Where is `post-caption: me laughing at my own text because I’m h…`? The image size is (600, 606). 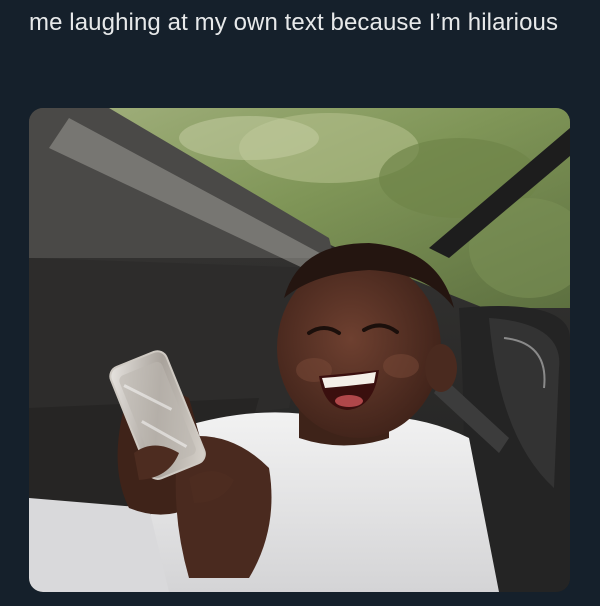
post-caption: me laughing at my own text because I’m h… is located at coordinates (294, 22).